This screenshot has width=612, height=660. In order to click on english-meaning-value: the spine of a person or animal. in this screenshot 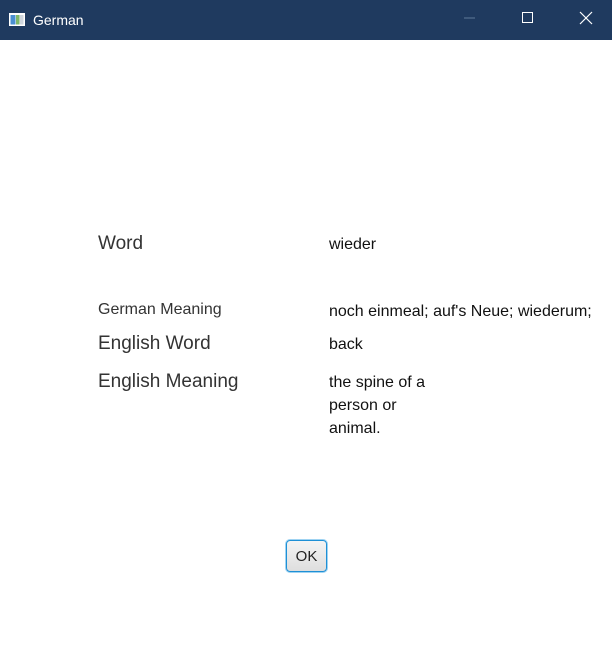, I will do `click(377, 405)`.